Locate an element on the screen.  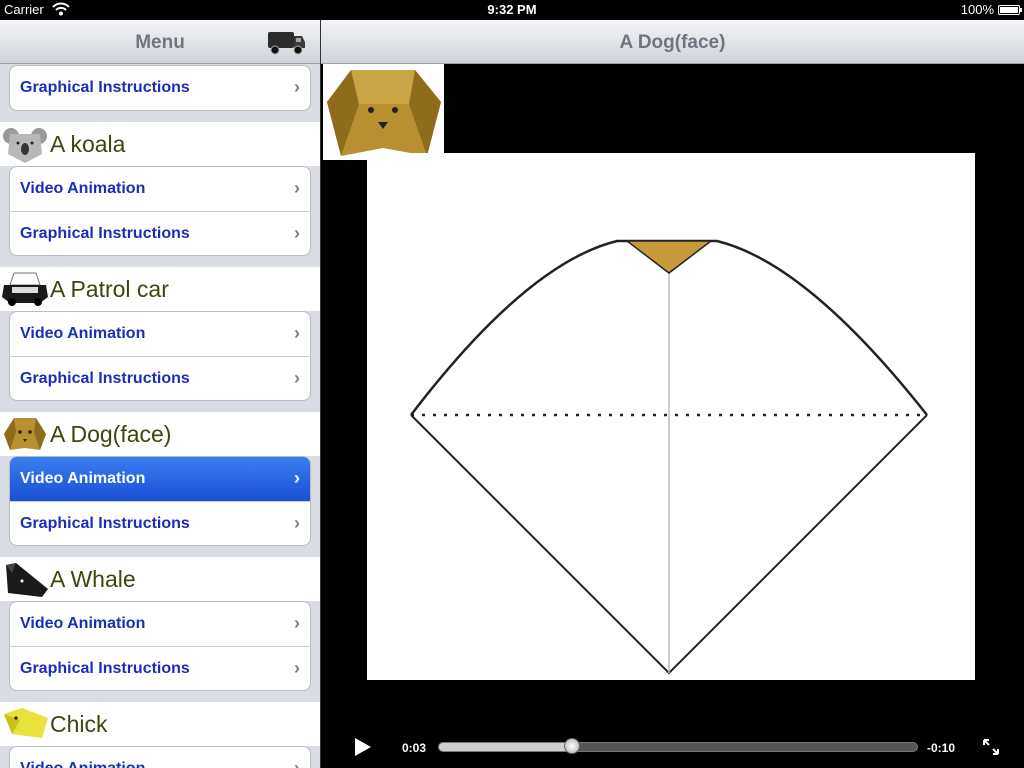
battery-icon is located at coordinates (1010, 10).